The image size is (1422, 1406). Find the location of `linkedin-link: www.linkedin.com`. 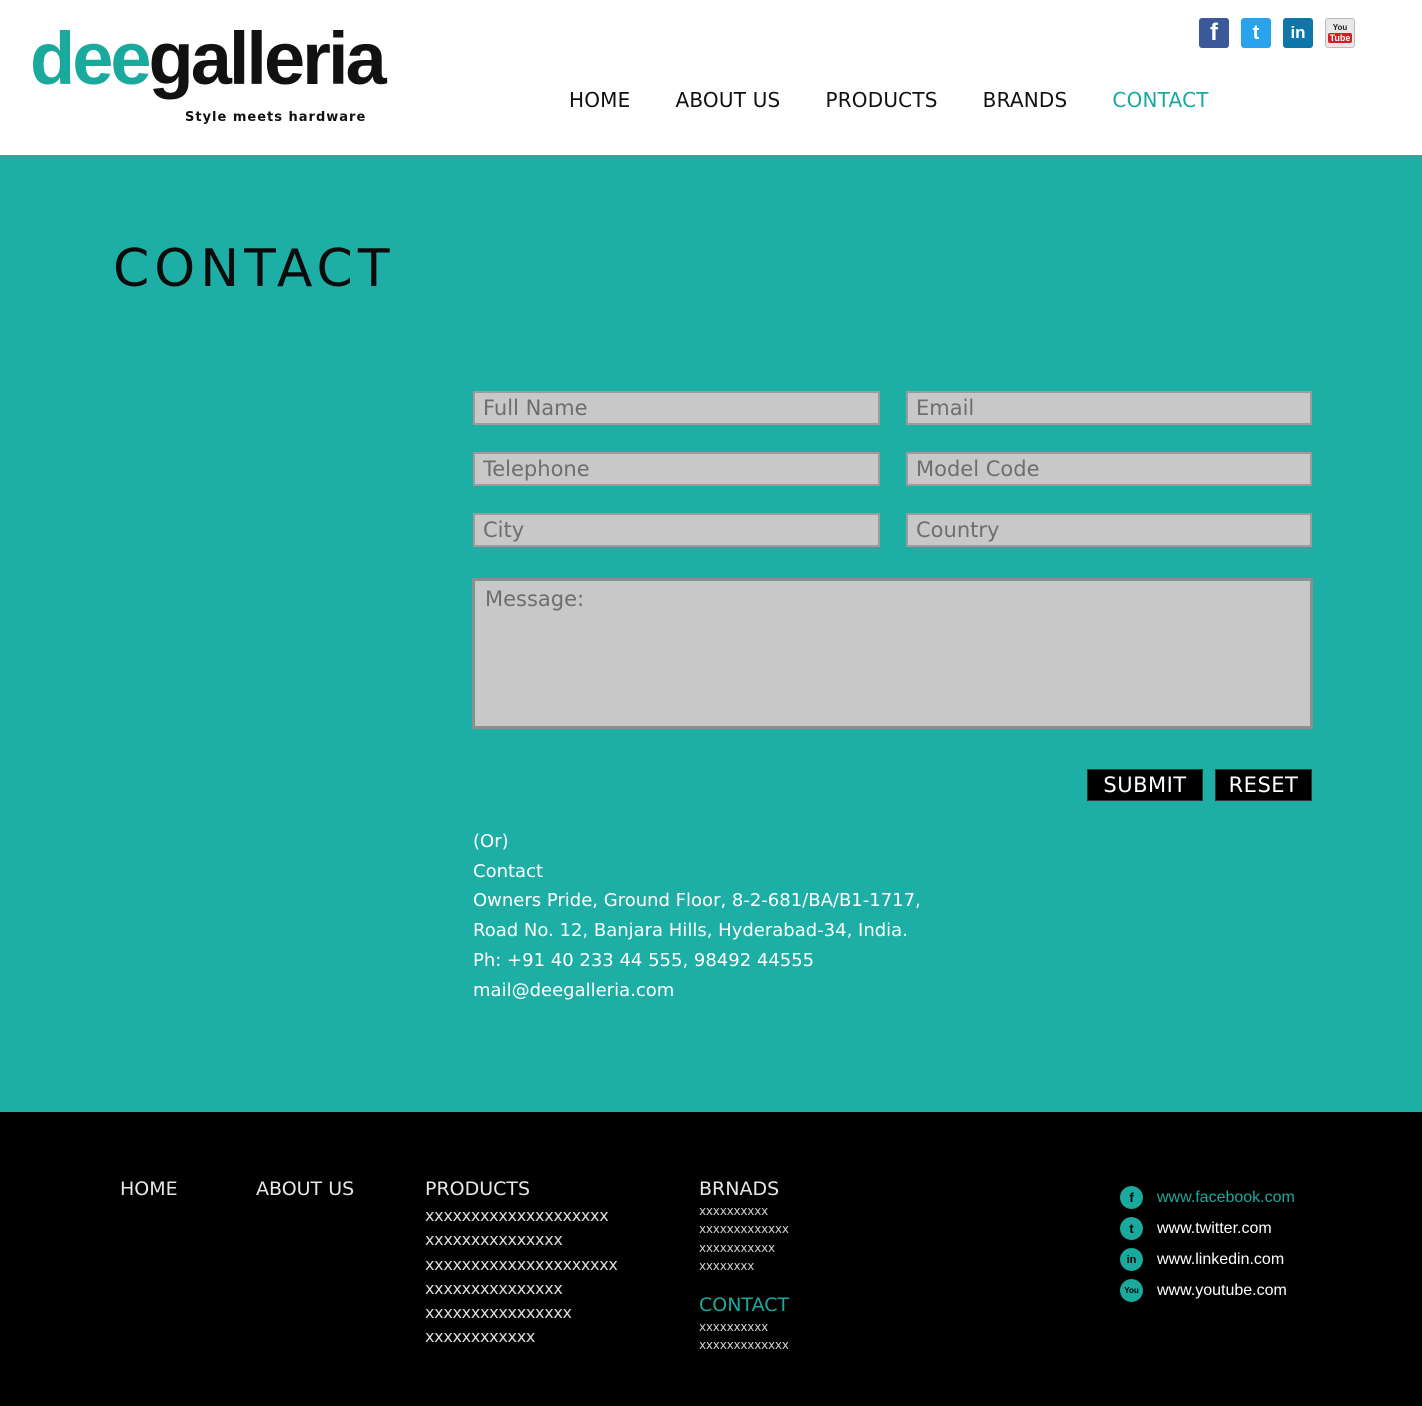

linkedin-link: www.linkedin.com is located at coordinates (1220, 1260).